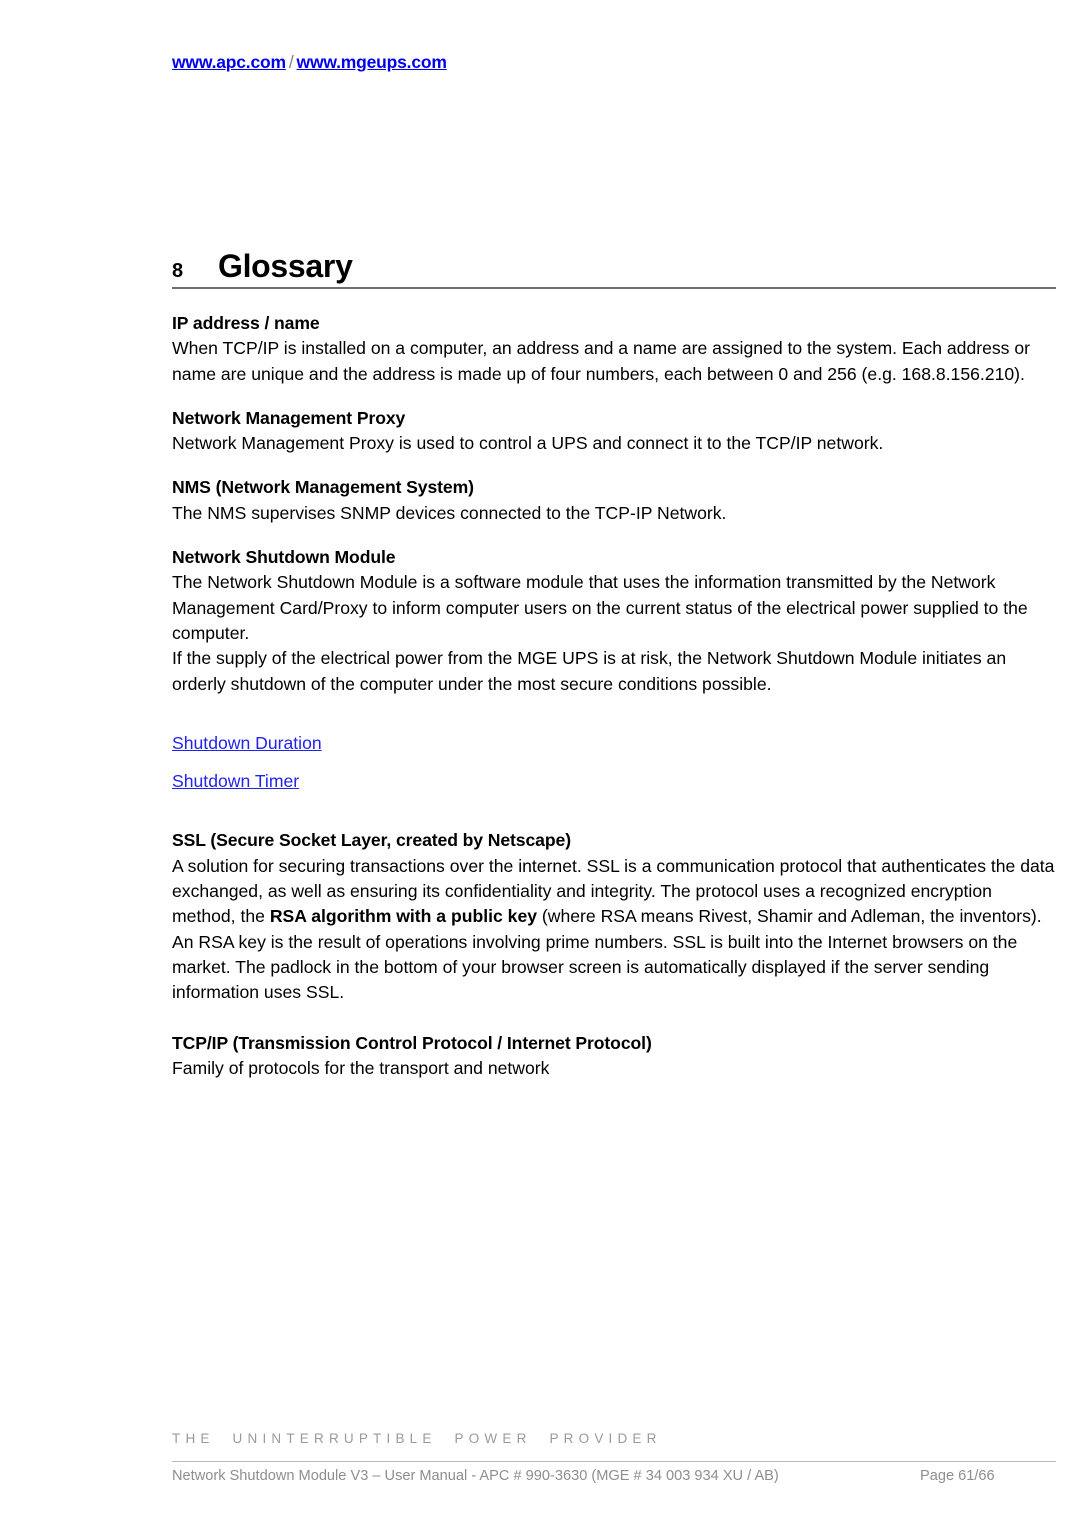 Image resolution: width=1080 pixels, height=1528 pixels. What do you see at coordinates (614, 1461) in the screenshot?
I see `footer-divider` at bounding box center [614, 1461].